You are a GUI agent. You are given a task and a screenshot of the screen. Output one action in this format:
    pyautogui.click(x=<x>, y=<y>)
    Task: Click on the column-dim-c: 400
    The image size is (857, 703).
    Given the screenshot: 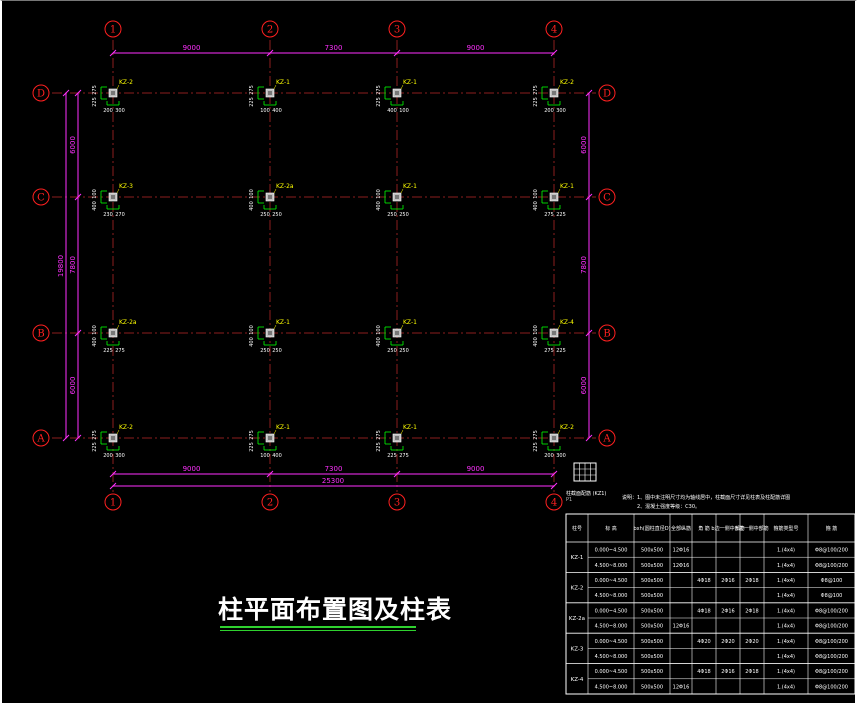 What is the action you would take?
    pyautogui.click(x=392, y=111)
    